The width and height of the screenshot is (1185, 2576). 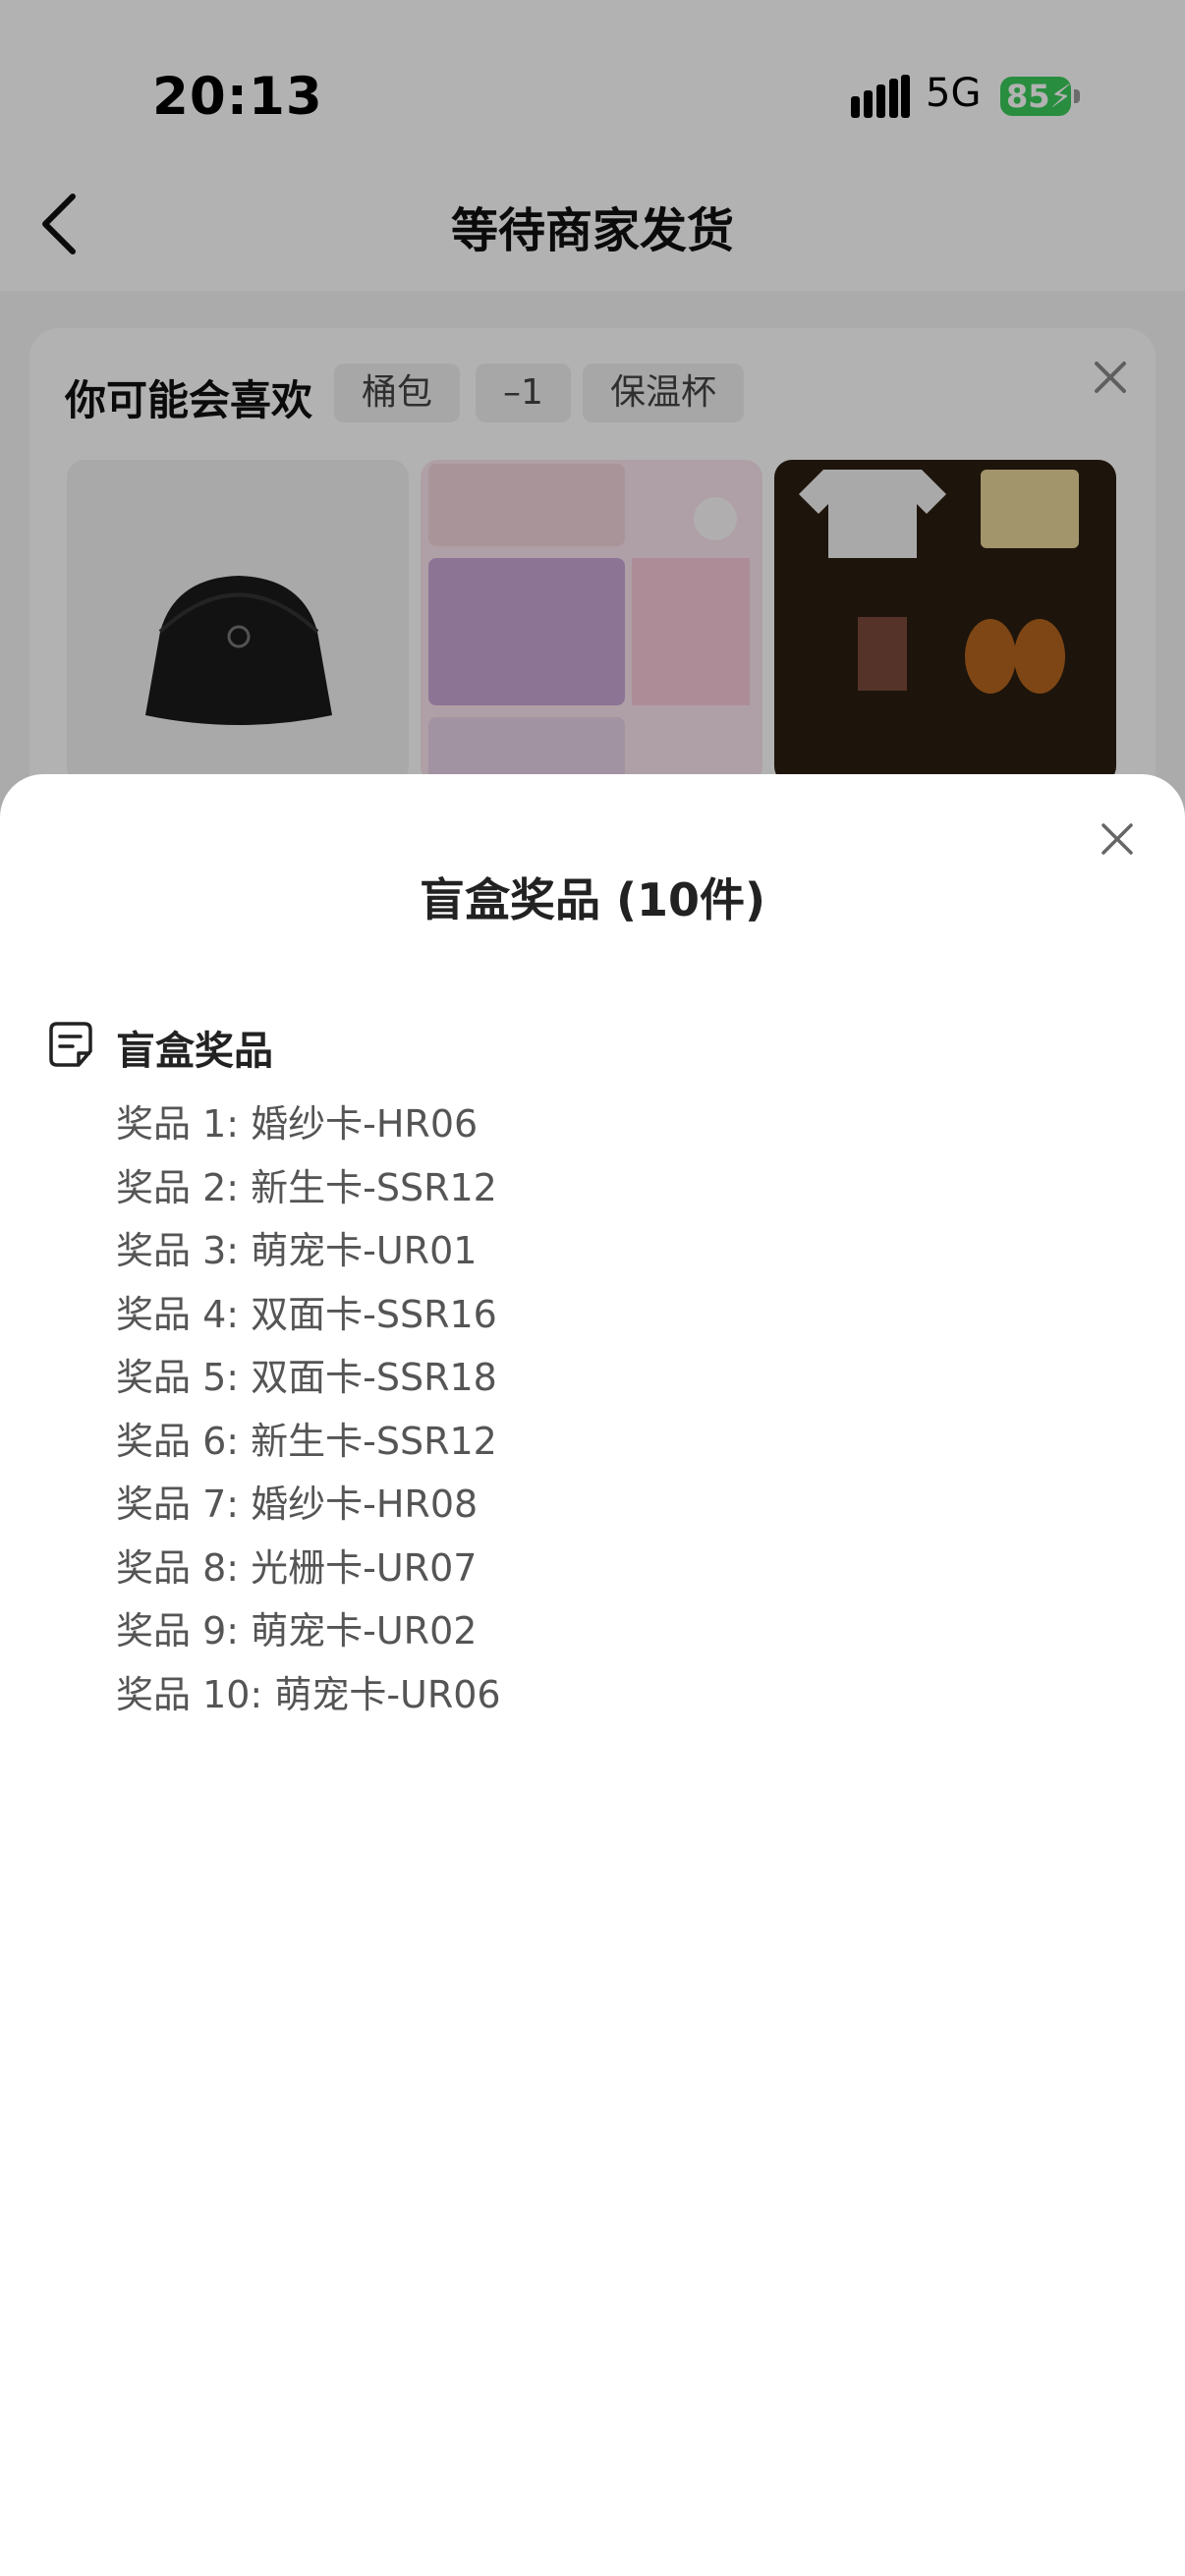 What do you see at coordinates (297, 1124) in the screenshot?
I see `prize-item: 奖品 1: 婚纱卡-HR06` at bounding box center [297, 1124].